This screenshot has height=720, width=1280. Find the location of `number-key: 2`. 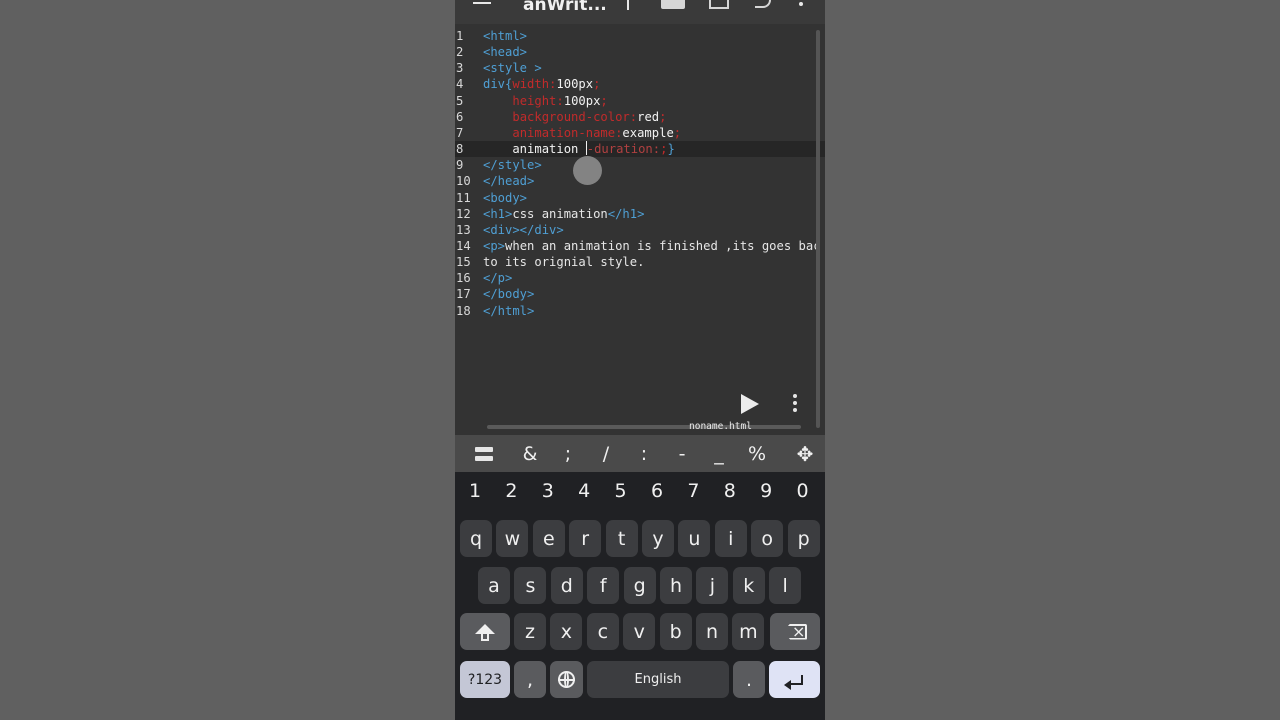

number-key: 2 is located at coordinates (511, 494).